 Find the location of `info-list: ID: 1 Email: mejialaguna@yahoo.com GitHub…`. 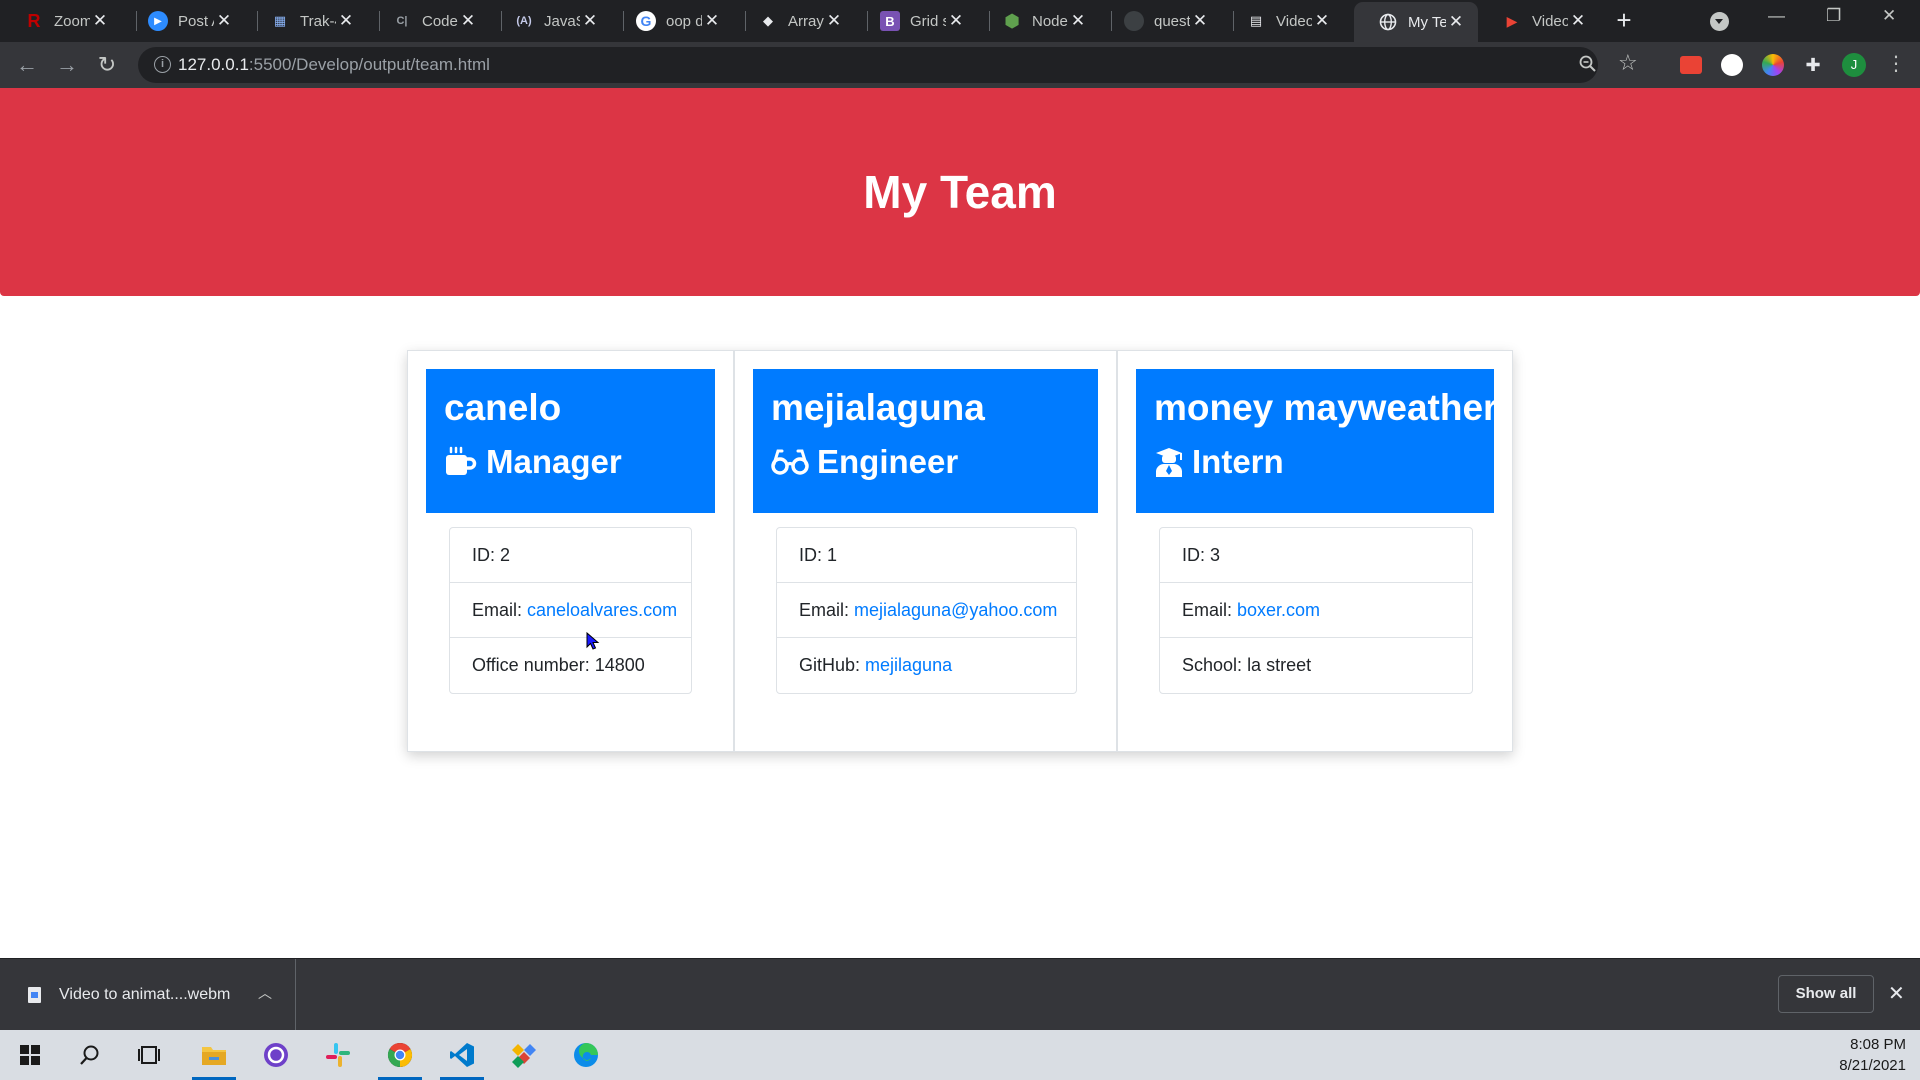

info-list: ID: 1 Email: mejialaguna@yahoo.com GitHub… is located at coordinates (926, 610).